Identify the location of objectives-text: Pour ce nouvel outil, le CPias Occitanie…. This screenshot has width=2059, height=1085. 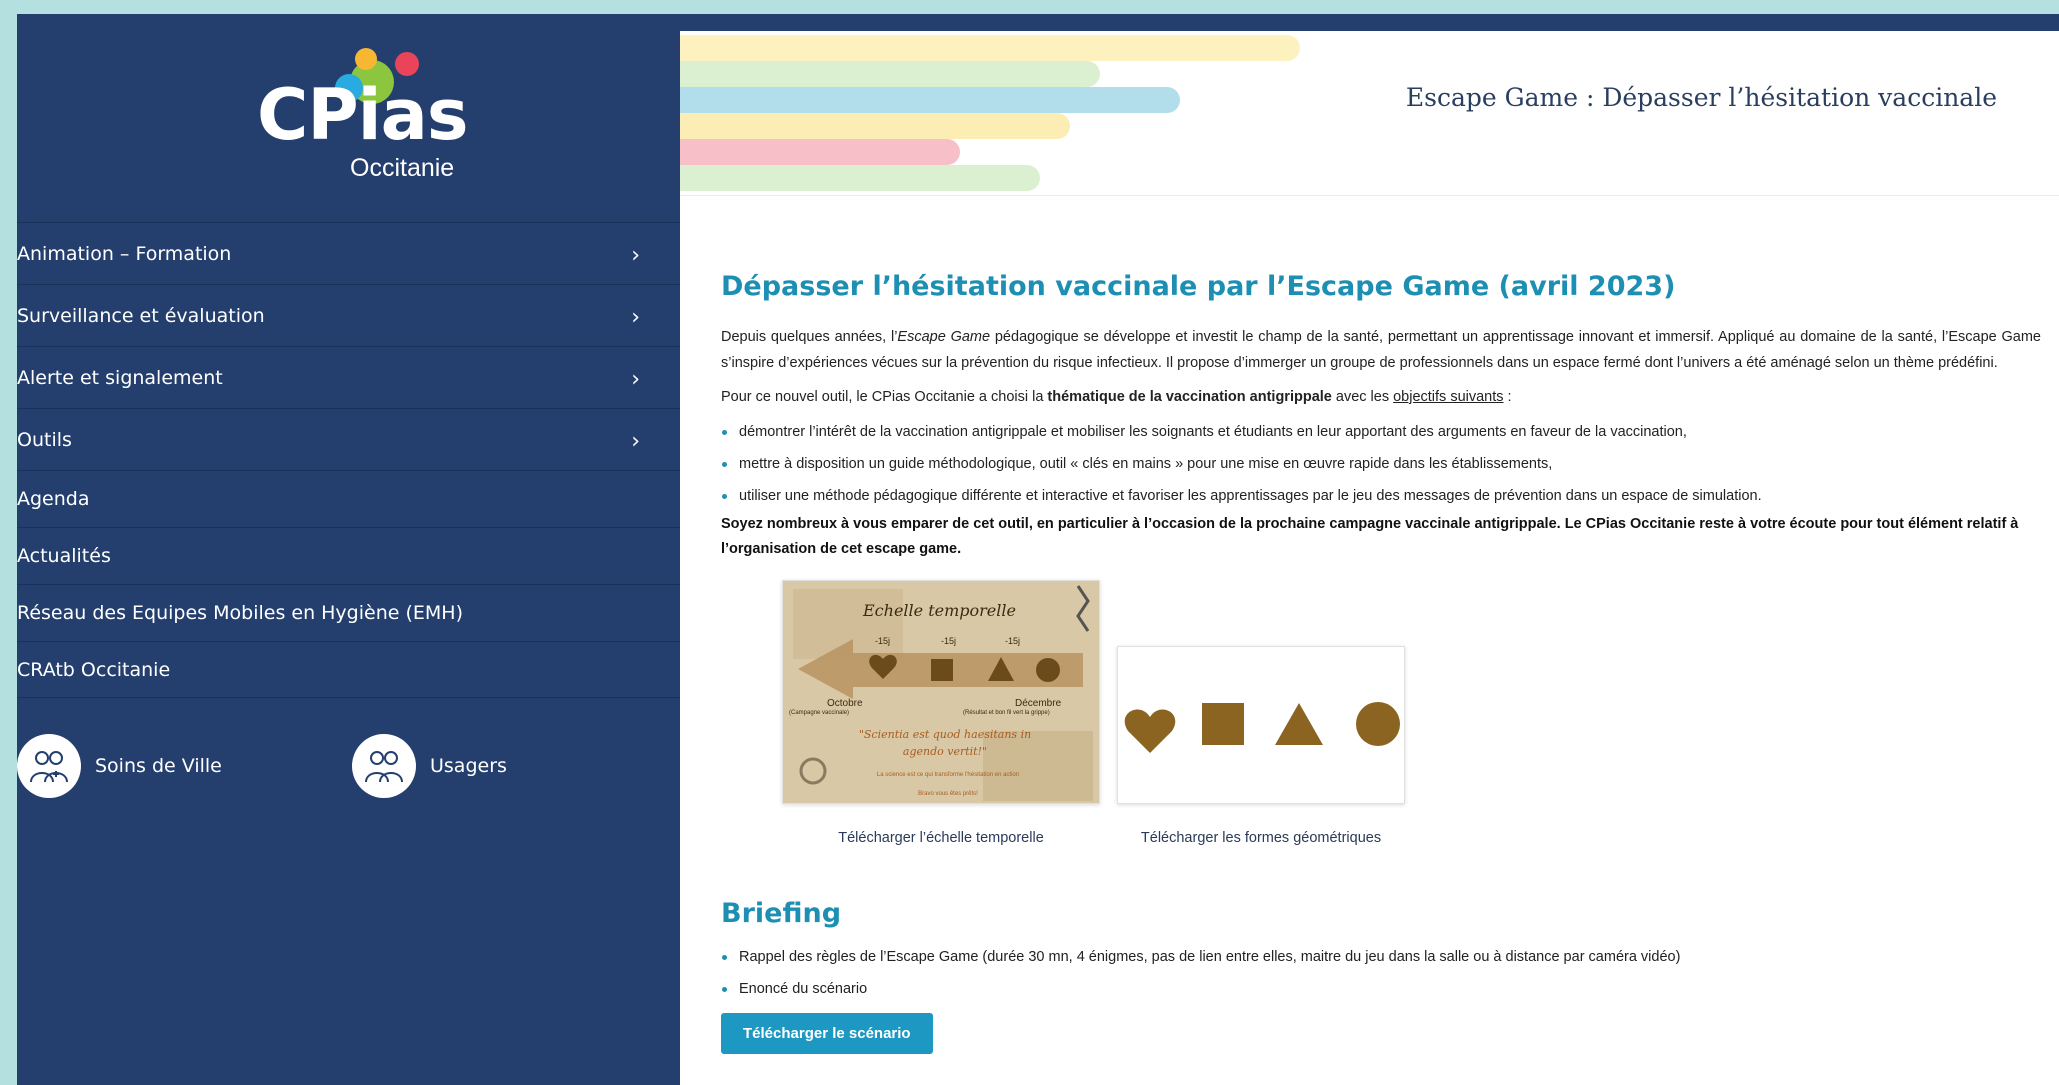
(884, 397).